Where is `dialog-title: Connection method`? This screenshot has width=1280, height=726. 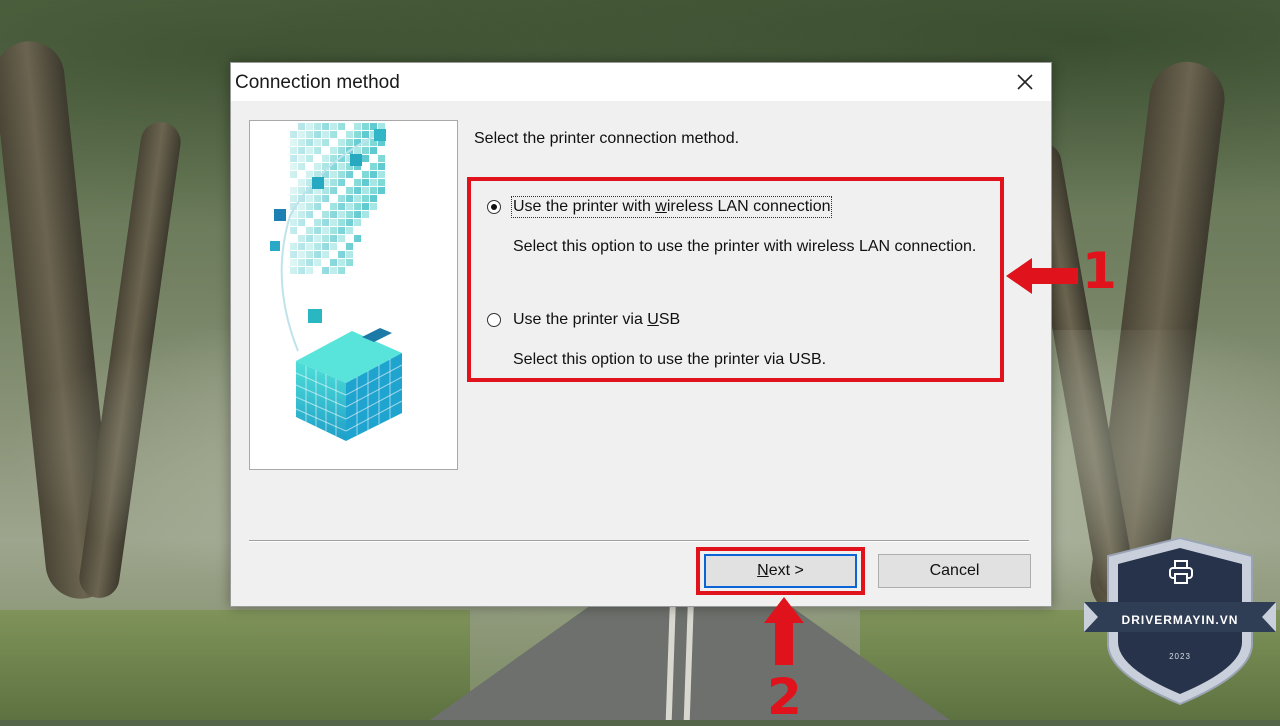 dialog-title: Connection method is located at coordinates (317, 82).